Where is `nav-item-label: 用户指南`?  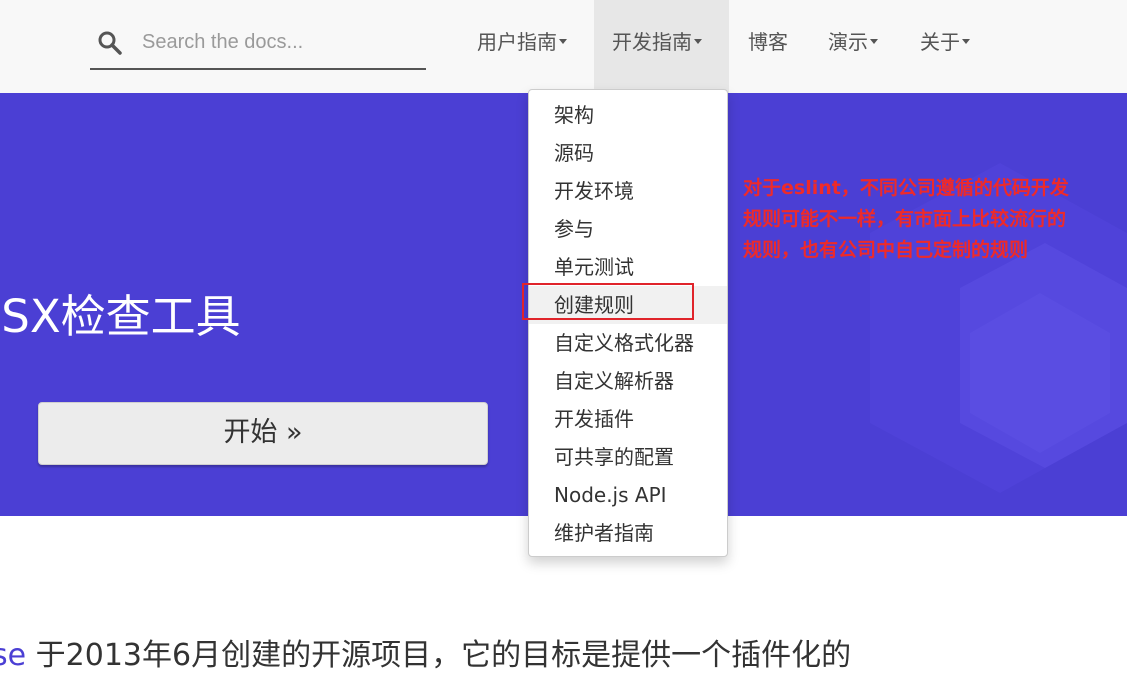
nav-item-label: 用户指南 is located at coordinates (517, 42).